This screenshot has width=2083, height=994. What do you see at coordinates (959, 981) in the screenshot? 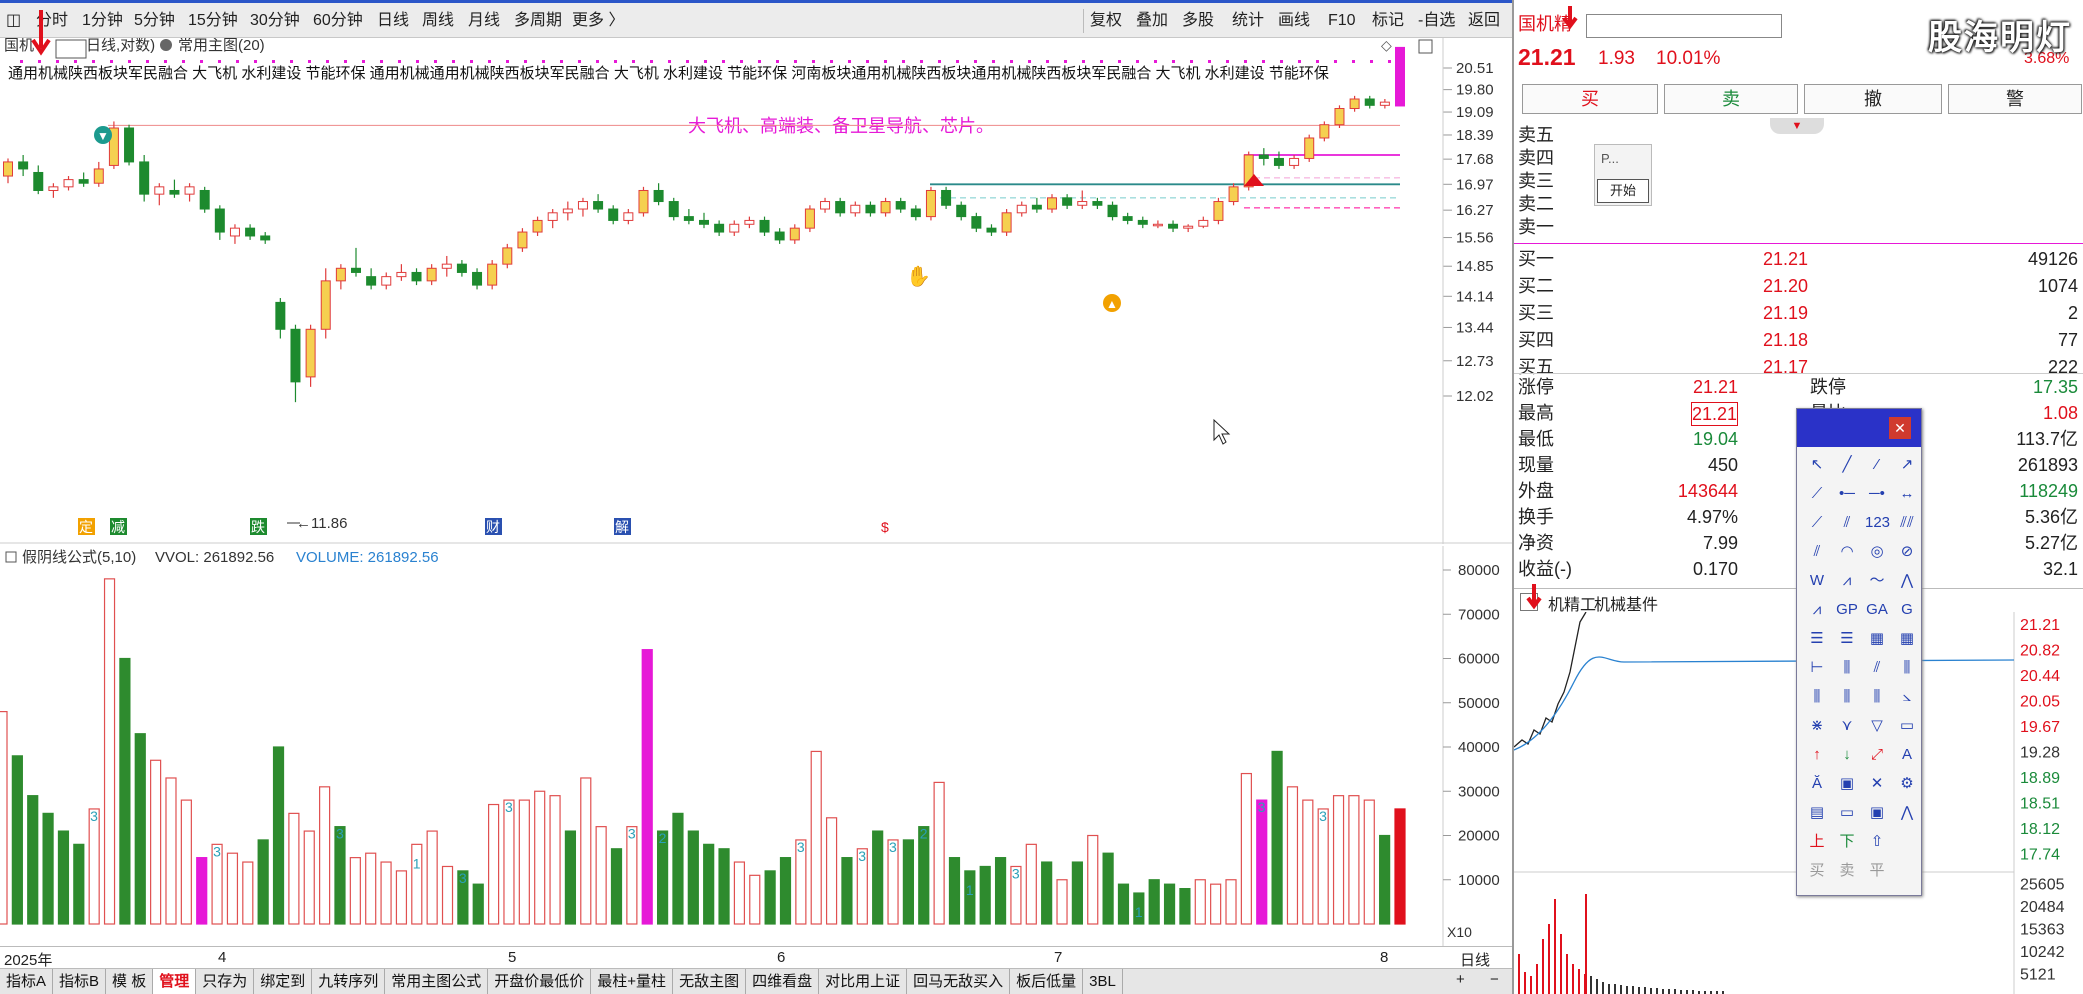
I see `tab-13: 回马无敌买入` at bounding box center [959, 981].